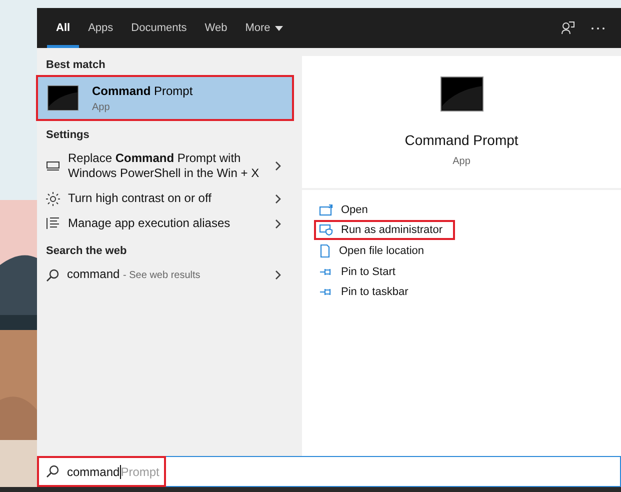 This screenshot has height=492, width=621. I want to click on tab: Apps, so click(100, 28).